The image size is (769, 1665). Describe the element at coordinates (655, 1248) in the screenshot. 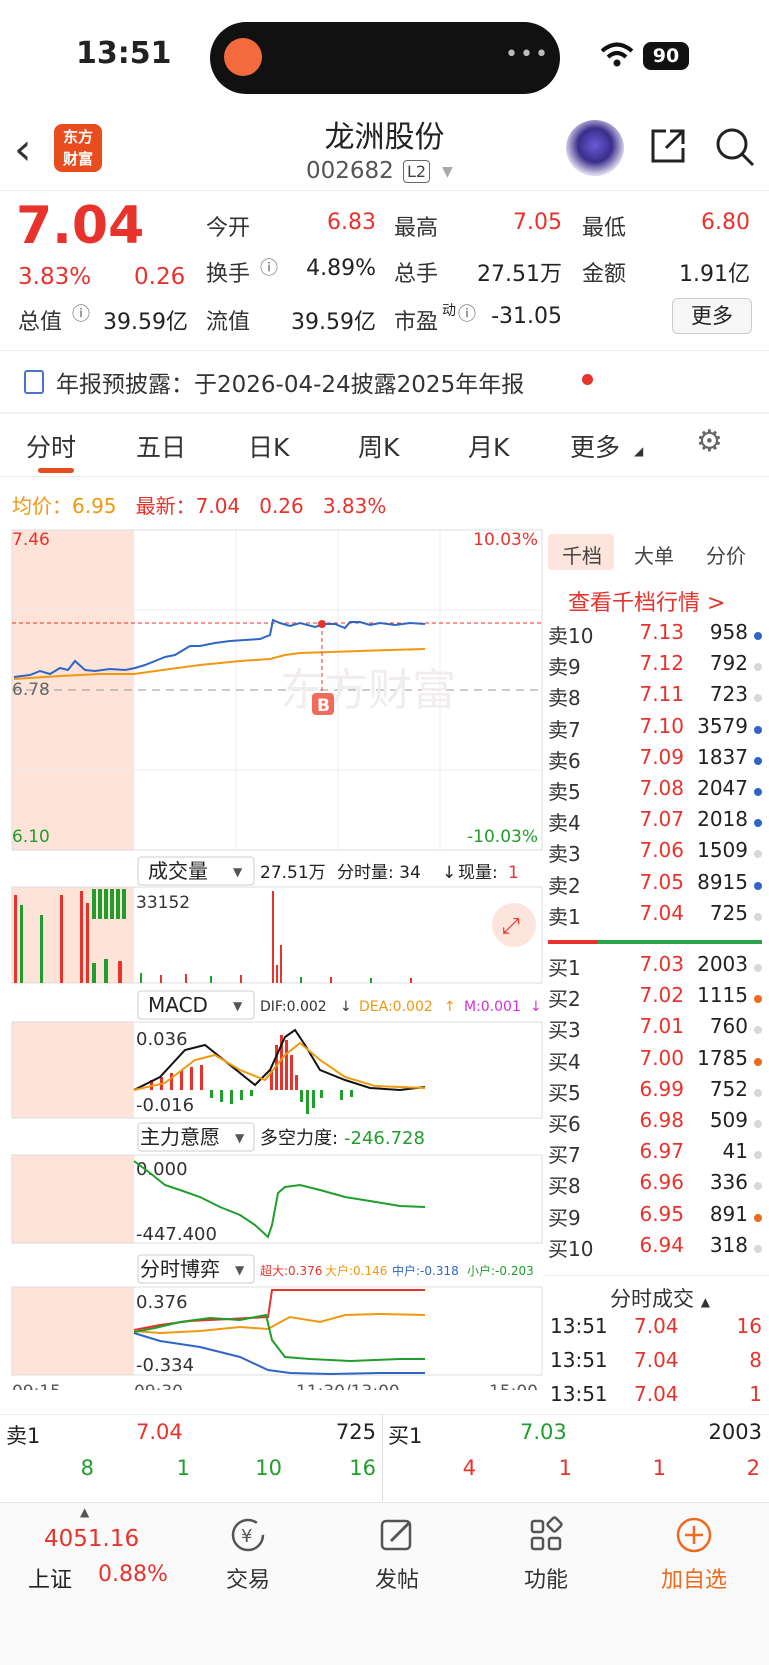

I see `bid-row: 买10 6.94 318` at that location.